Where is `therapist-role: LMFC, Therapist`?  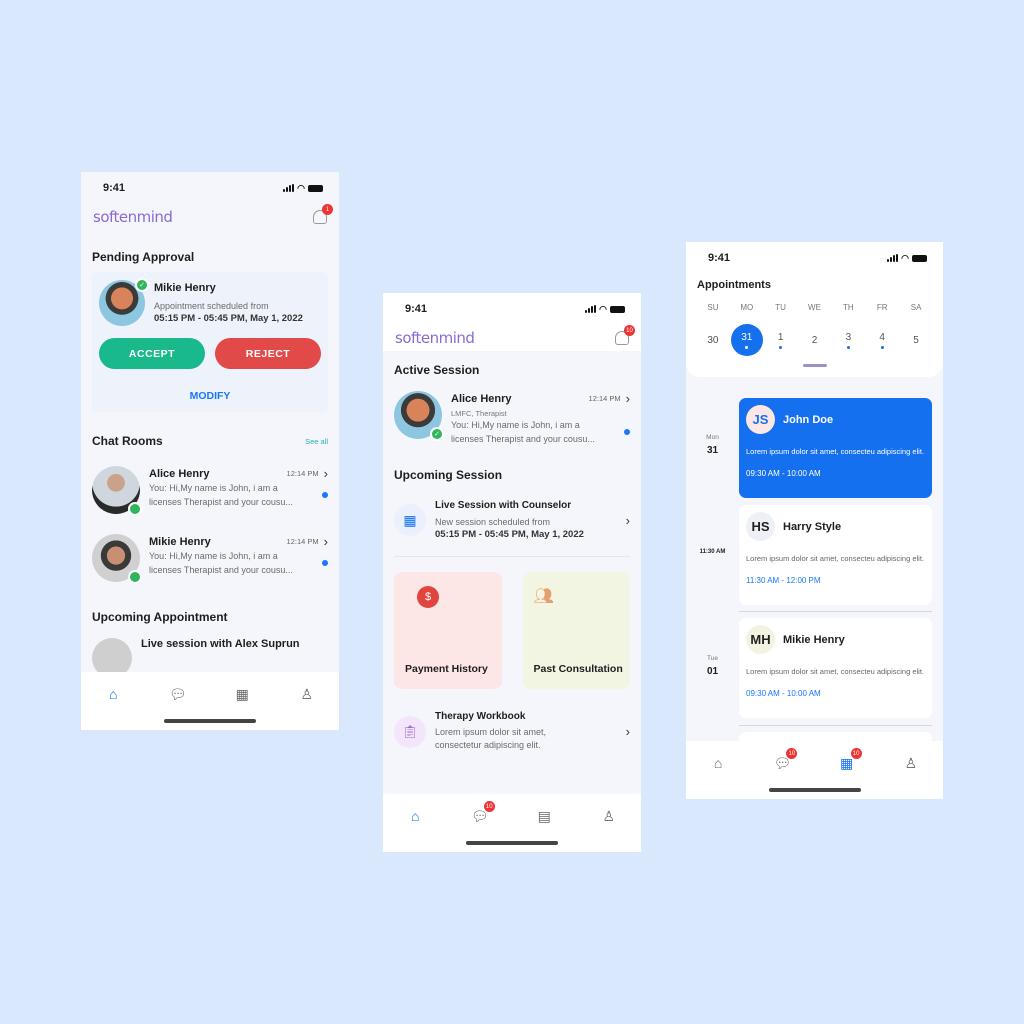 therapist-role: LMFC, Therapist is located at coordinates (479, 413).